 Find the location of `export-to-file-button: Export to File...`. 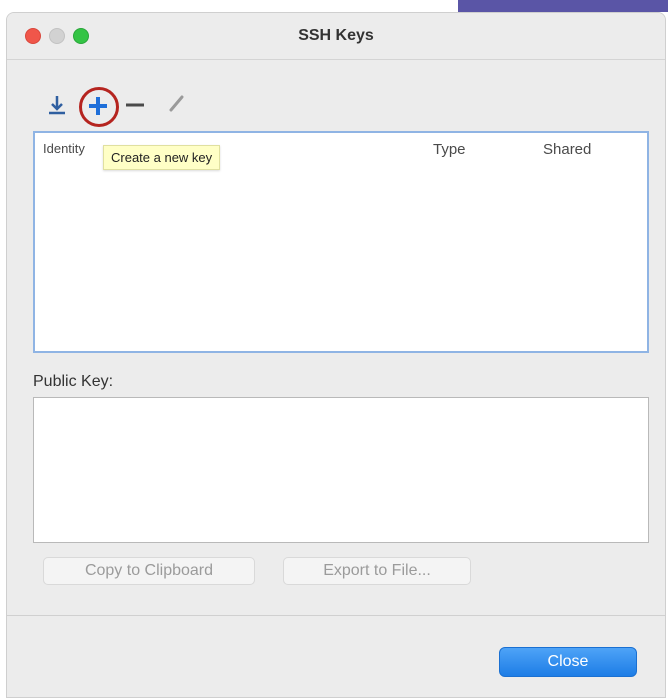

export-to-file-button: Export to File... is located at coordinates (377, 571).